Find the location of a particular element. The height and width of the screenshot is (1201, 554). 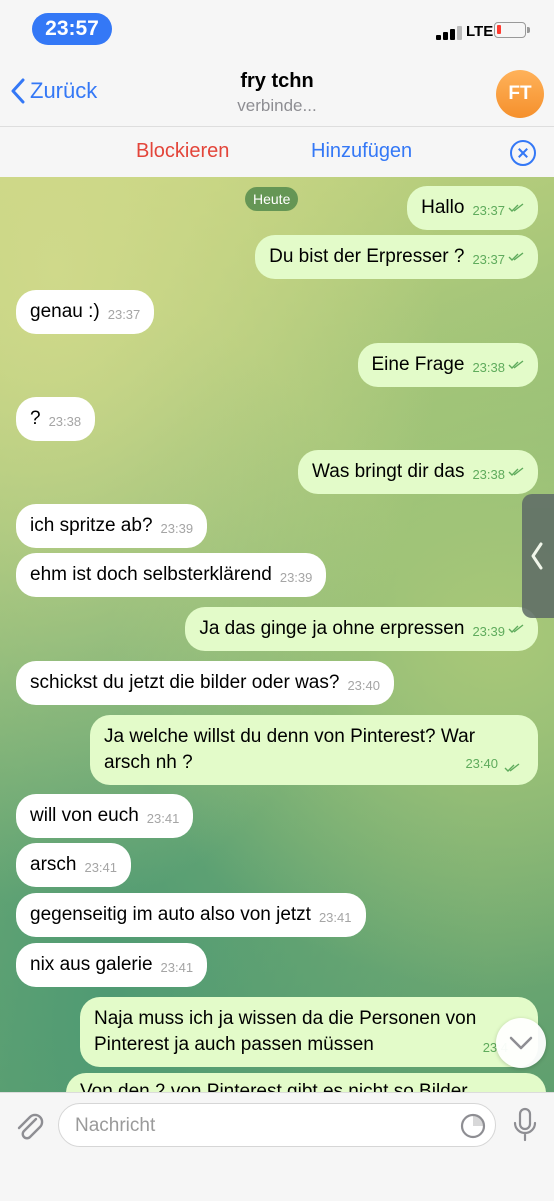

message-input is located at coordinates (255, 1126).